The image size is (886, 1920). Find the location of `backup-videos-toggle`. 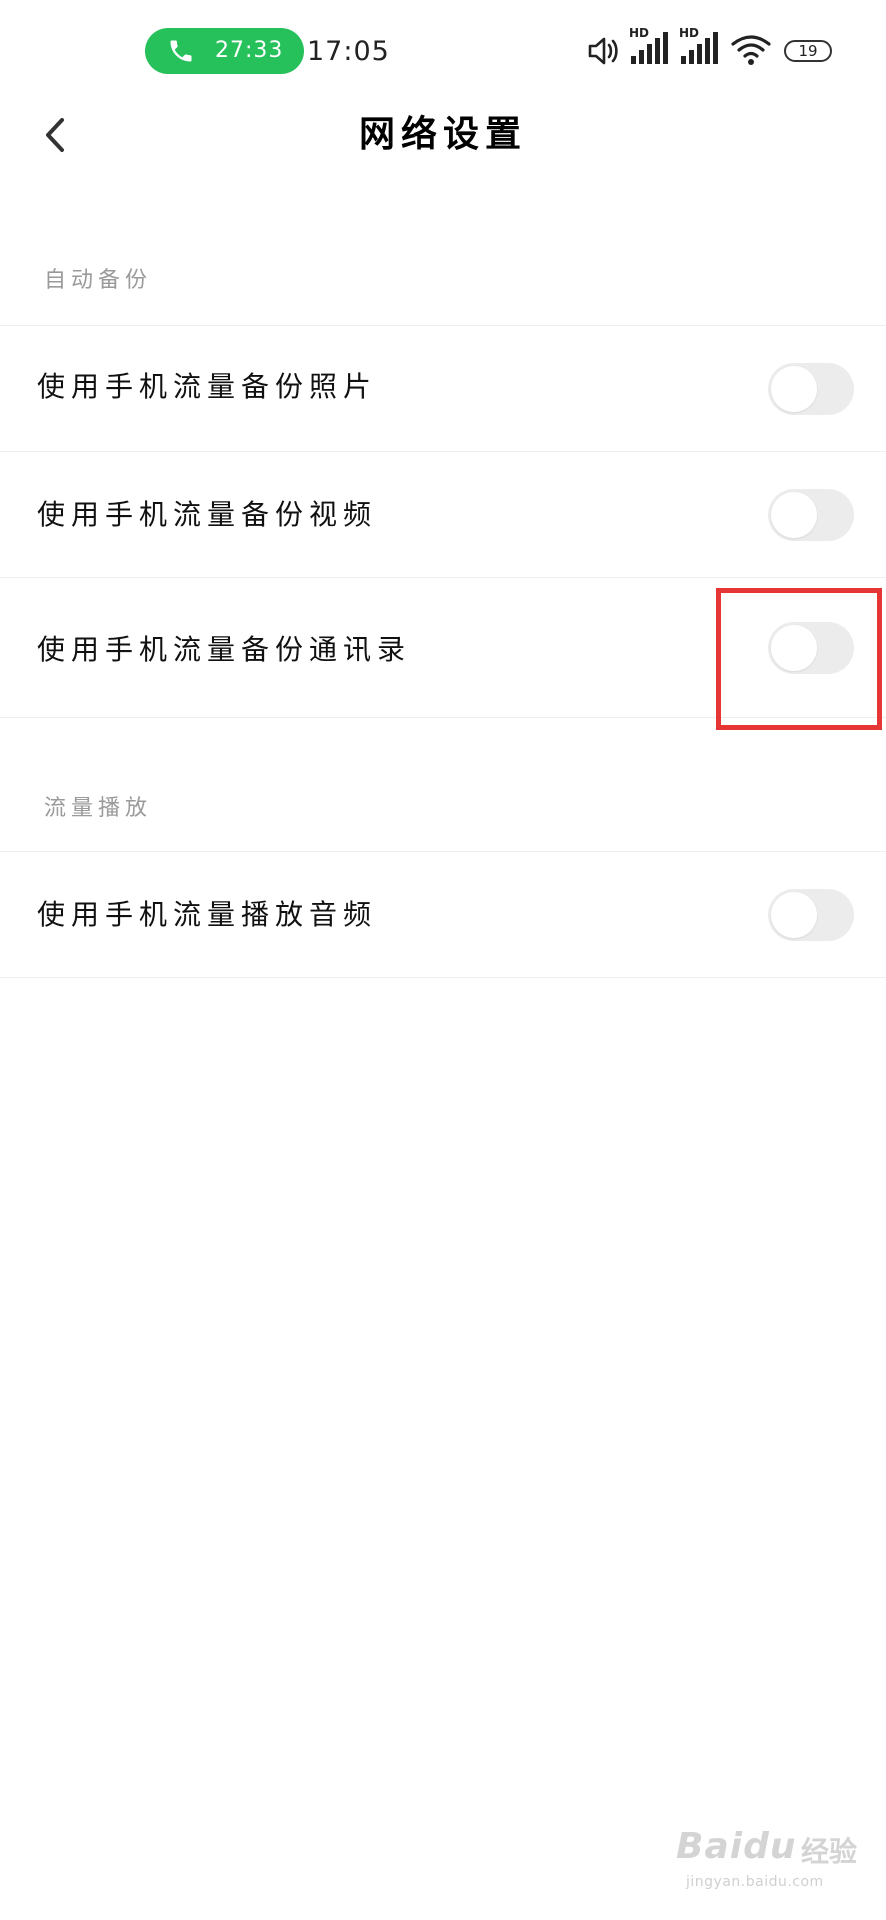

backup-videos-toggle is located at coordinates (811, 515).